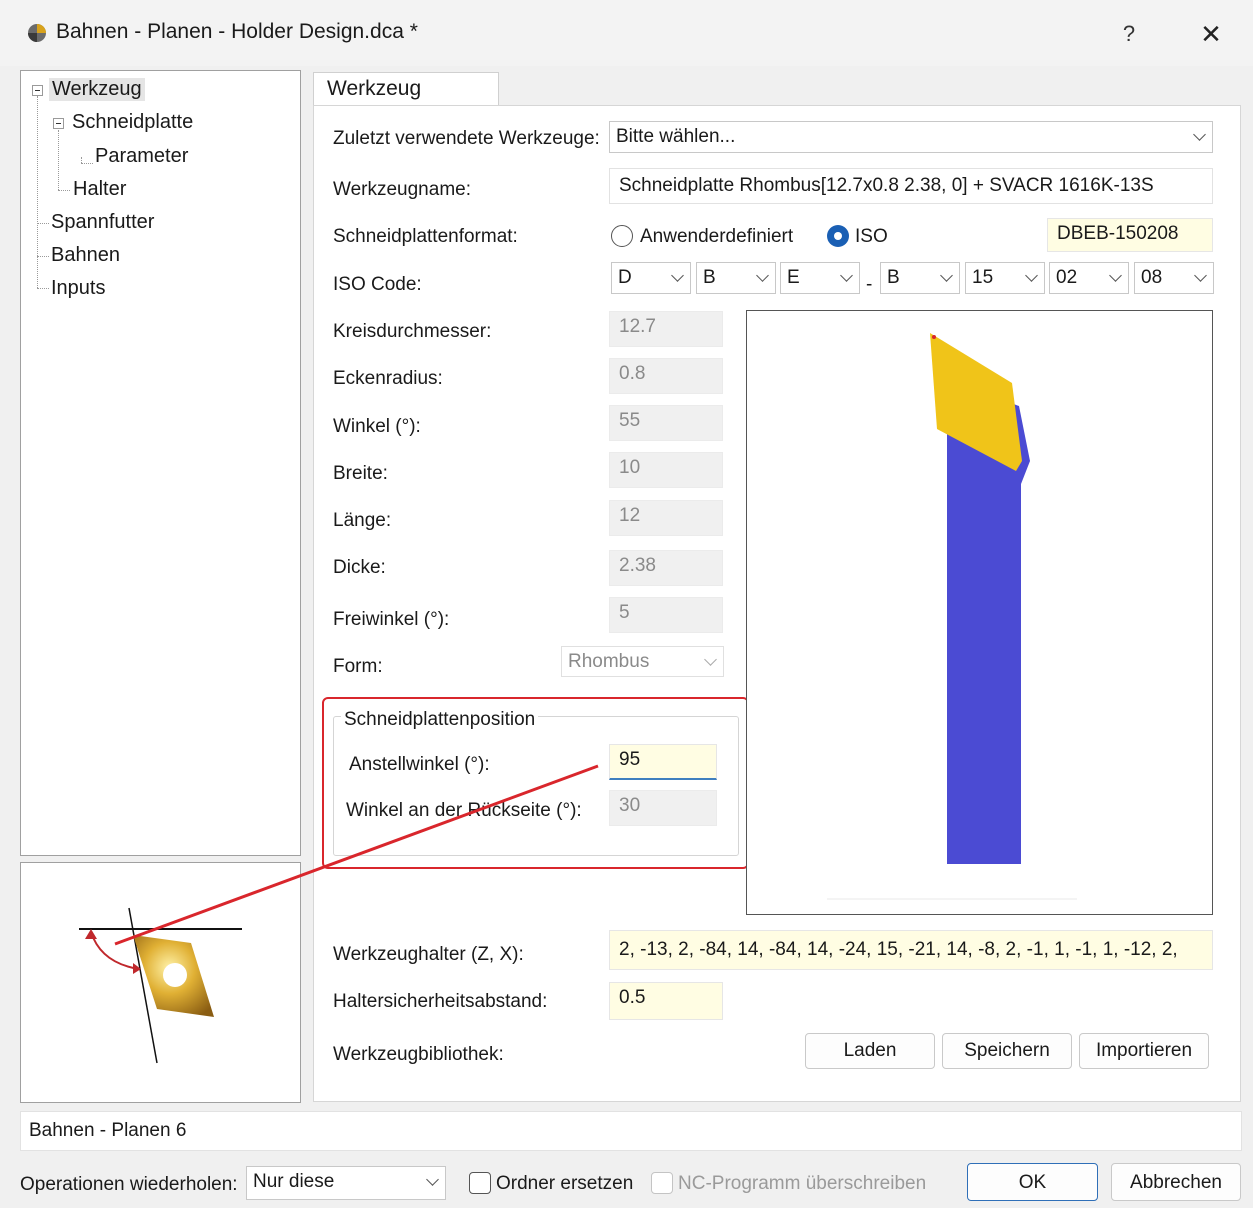  What do you see at coordinates (418, 1054) in the screenshot?
I see `library-label: Werkzeugbibliothek:` at bounding box center [418, 1054].